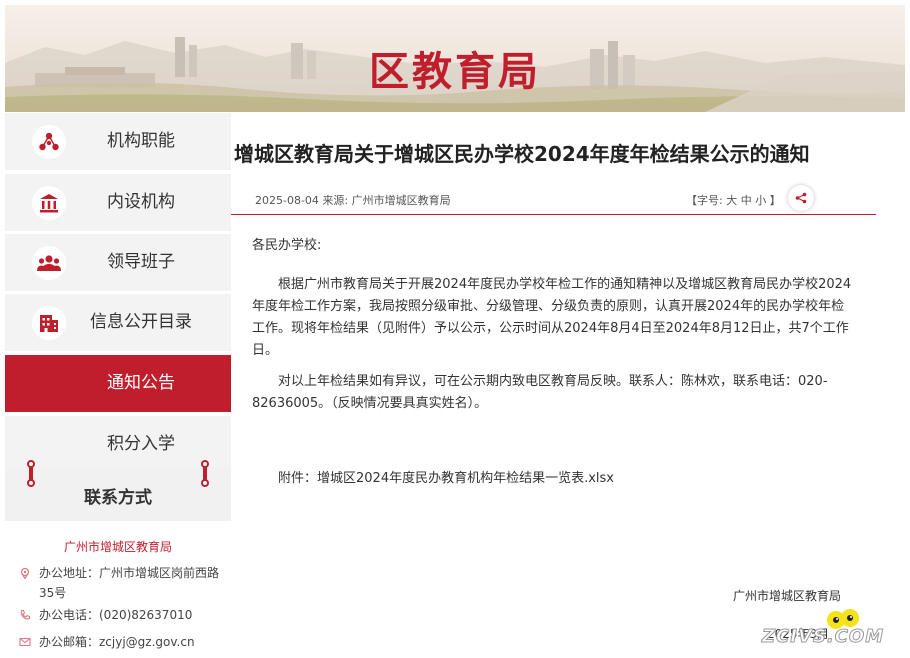  I want to click on share-icon, so click(801, 198).